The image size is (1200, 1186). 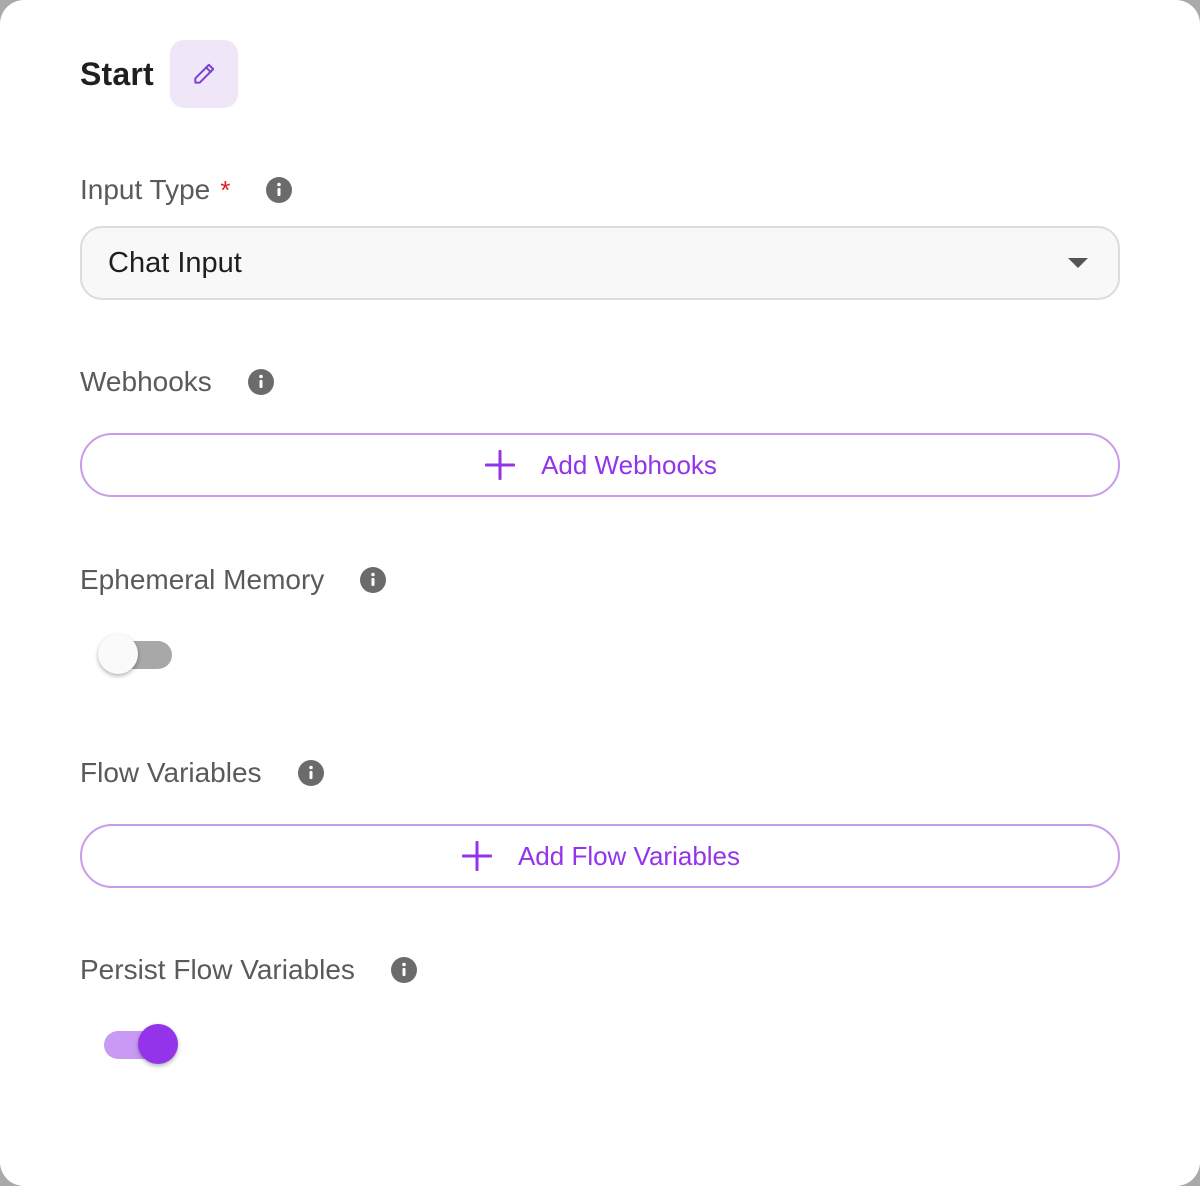 I want to click on flow-variables-label: Flow Variables, so click(x=171, y=772).